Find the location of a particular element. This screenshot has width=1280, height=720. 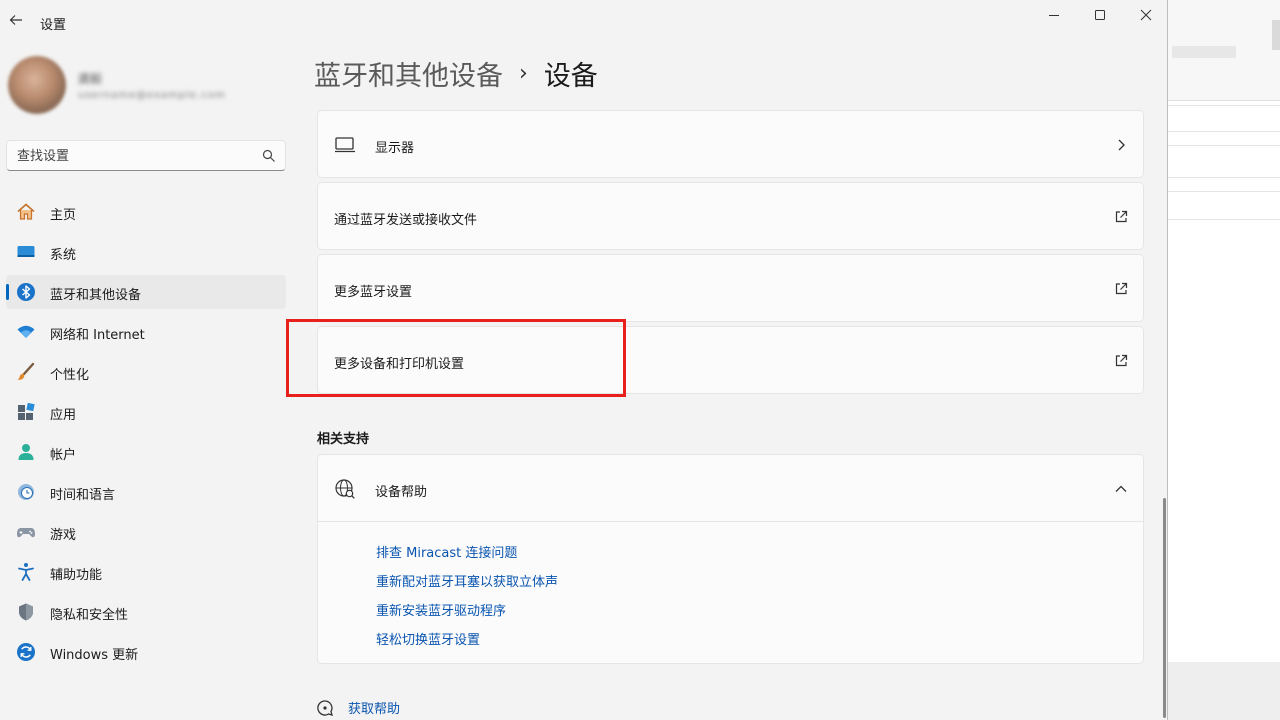

close-button is located at coordinates (1146, 15).